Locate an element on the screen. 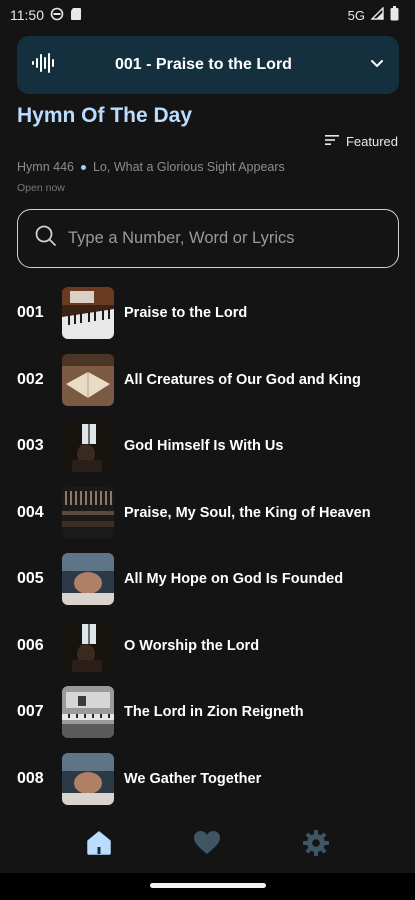  hymn-row: 004 Praise, My Soul, the King of Heaven is located at coordinates (207, 513).